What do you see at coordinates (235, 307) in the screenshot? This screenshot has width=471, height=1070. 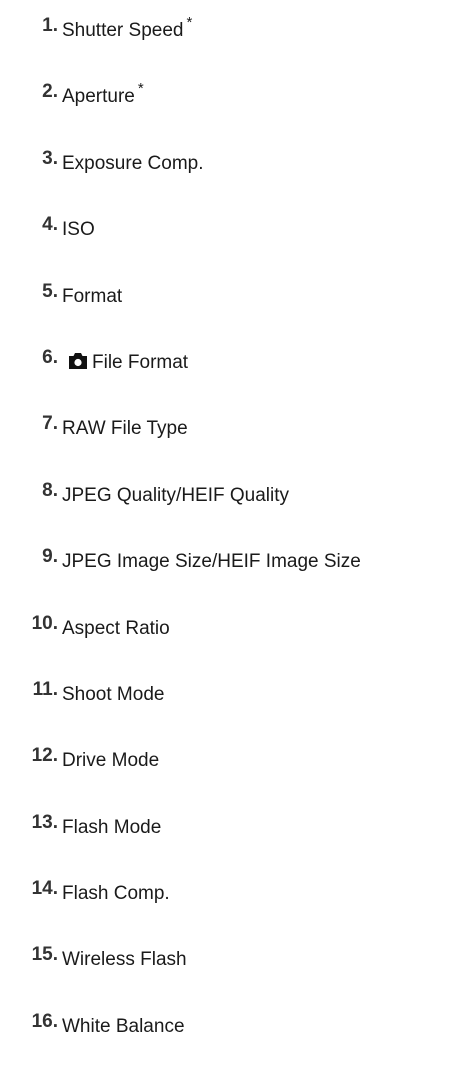 I see `list-item: 5. Format` at bounding box center [235, 307].